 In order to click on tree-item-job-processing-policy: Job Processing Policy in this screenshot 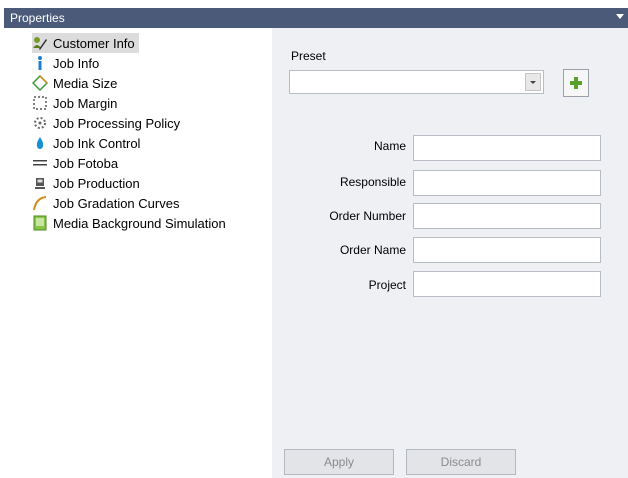, I will do `click(108, 123)`.